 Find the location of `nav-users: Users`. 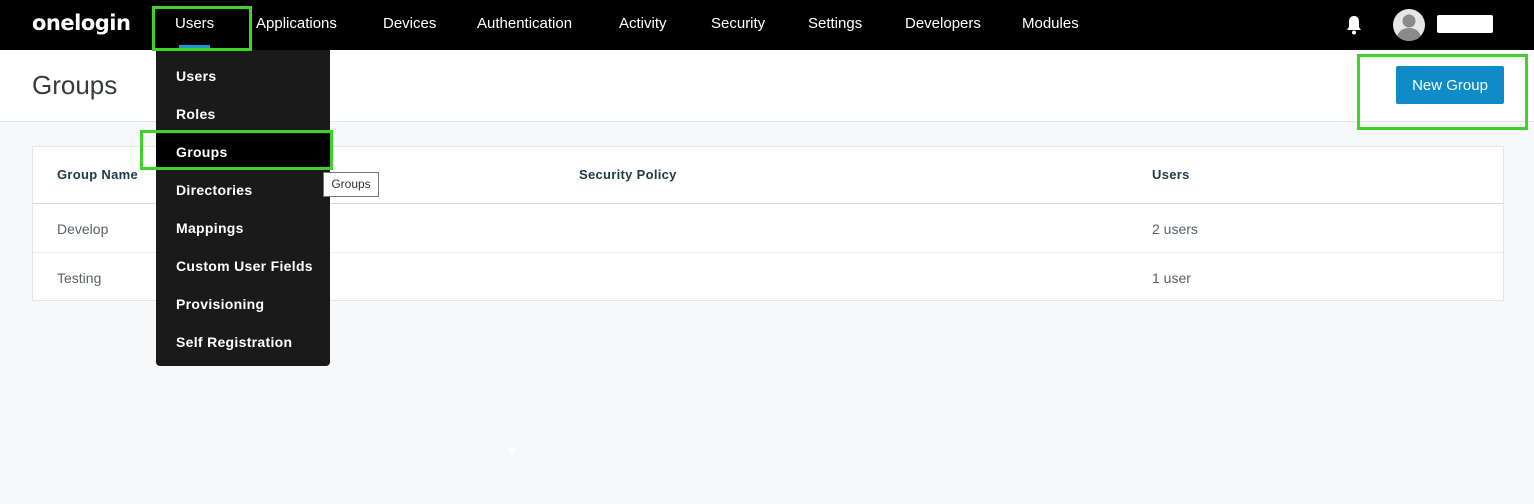

nav-users: Users is located at coordinates (194, 25).